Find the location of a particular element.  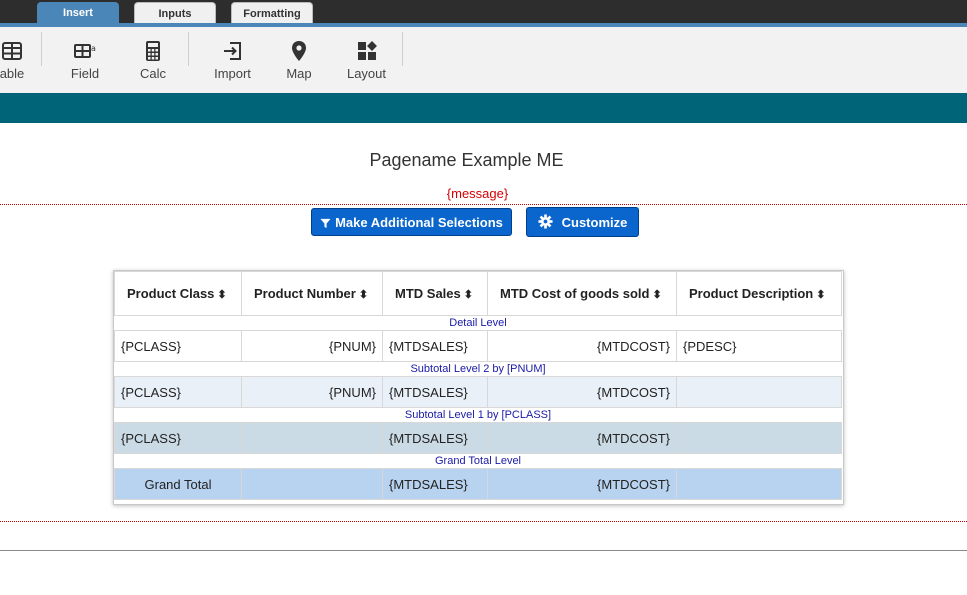

ribbon-calc-button: Calc is located at coordinates (153, 60).